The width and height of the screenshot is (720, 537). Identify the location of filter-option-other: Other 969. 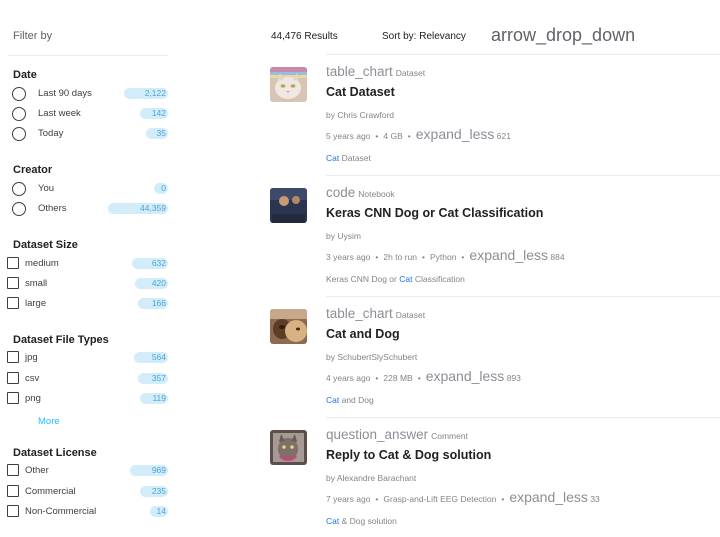
(85, 471).